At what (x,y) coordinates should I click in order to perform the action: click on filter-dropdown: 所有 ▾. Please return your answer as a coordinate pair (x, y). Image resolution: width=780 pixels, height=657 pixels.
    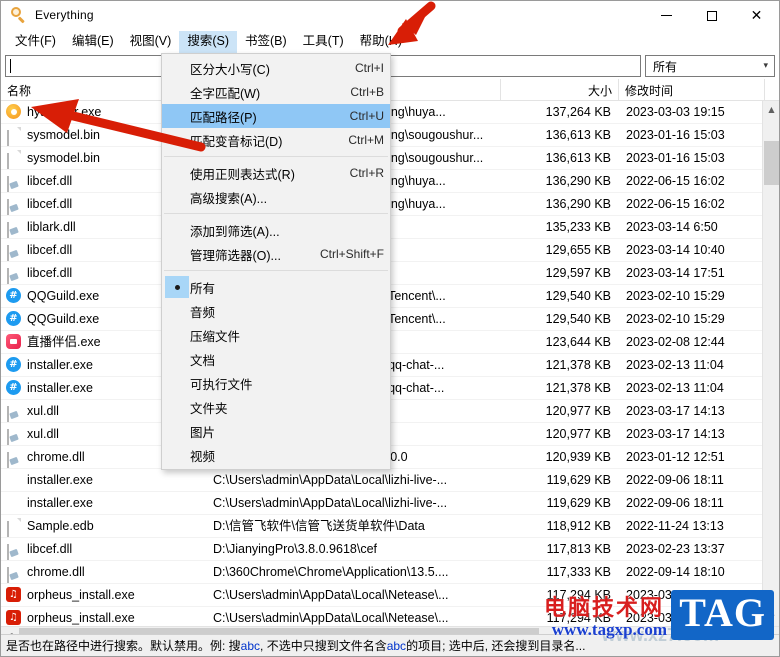
    Looking at the image, I should click on (710, 66).